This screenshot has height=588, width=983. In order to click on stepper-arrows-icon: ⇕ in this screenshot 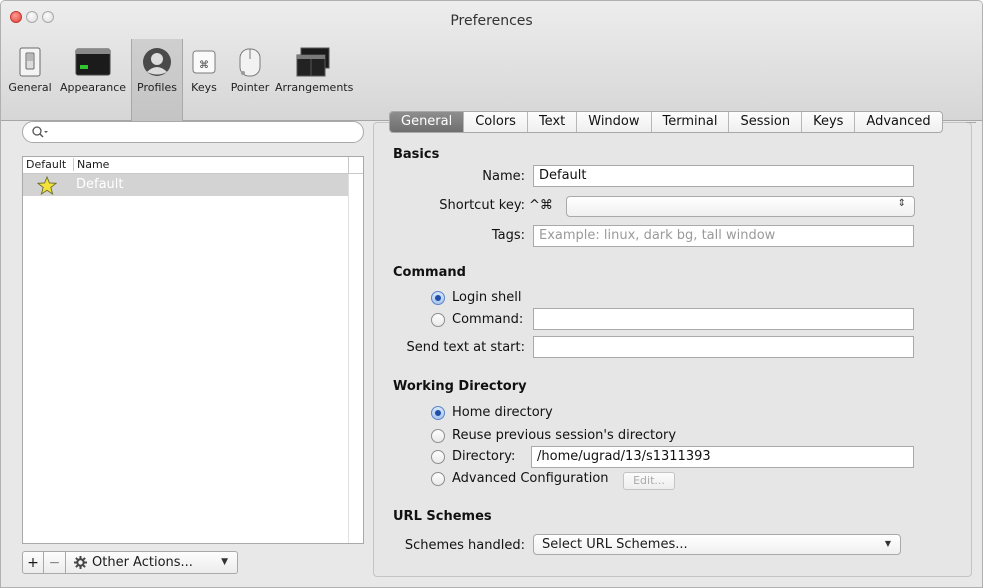, I will do `click(901, 203)`.